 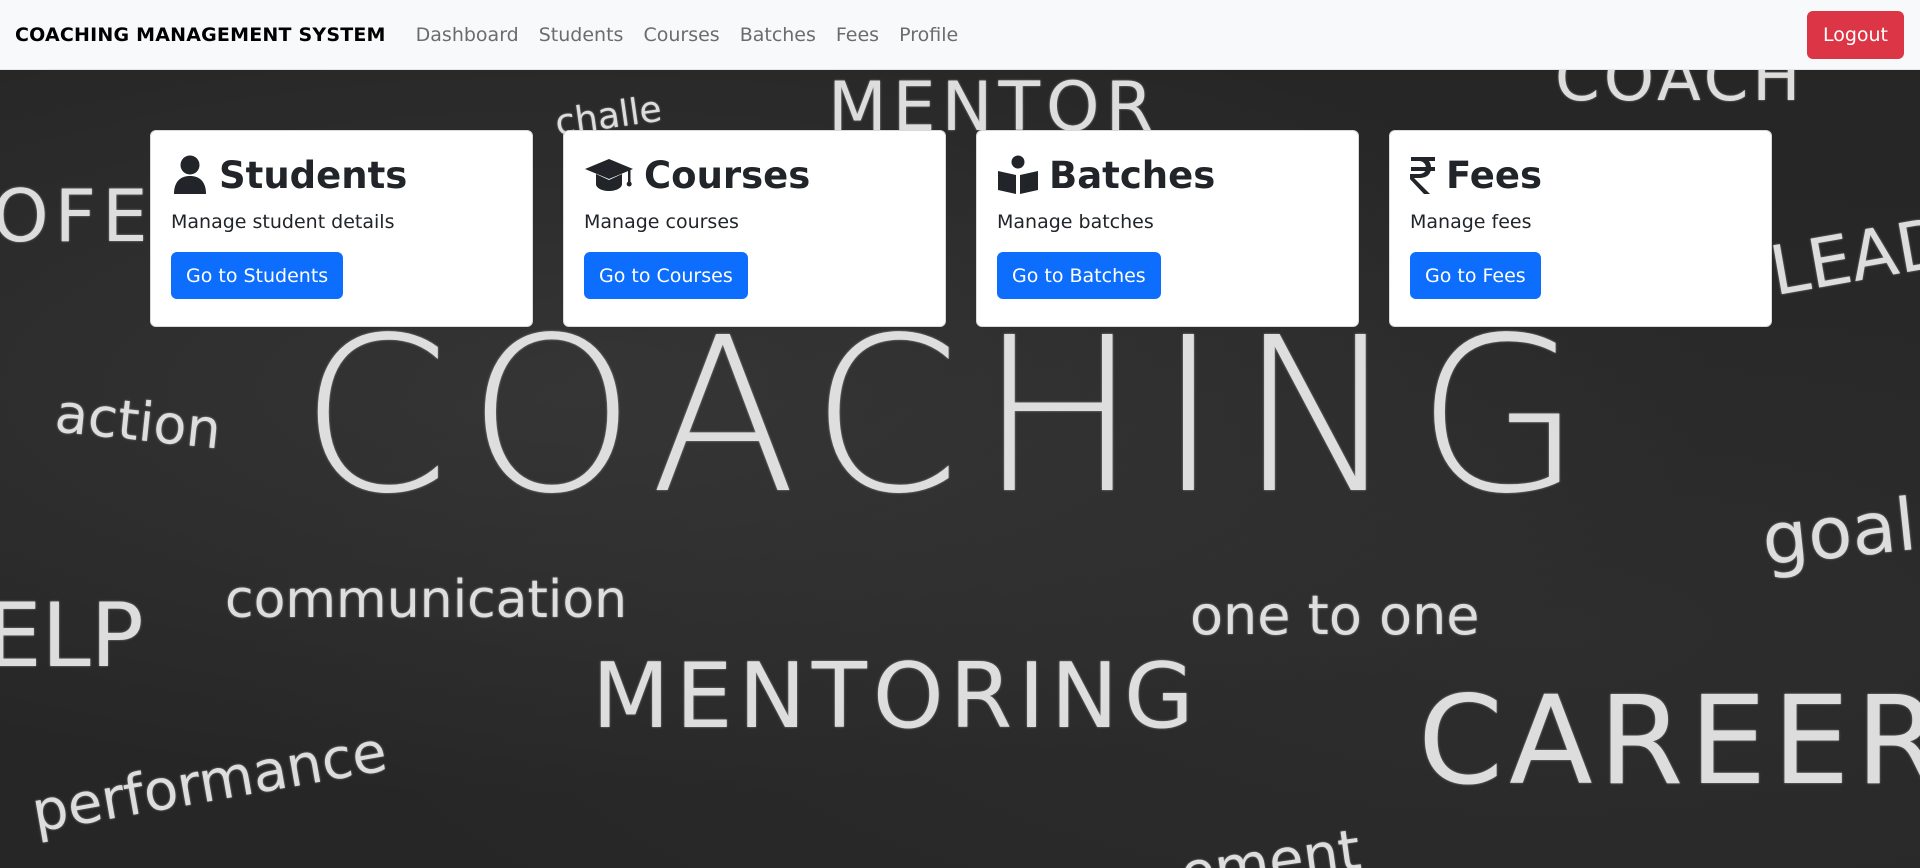 What do you see at coordinates (1167, 228) in the screenshot?
I see `card-batches: Batches Manage batches Go to Batches` at bounding box center [1167, 228].